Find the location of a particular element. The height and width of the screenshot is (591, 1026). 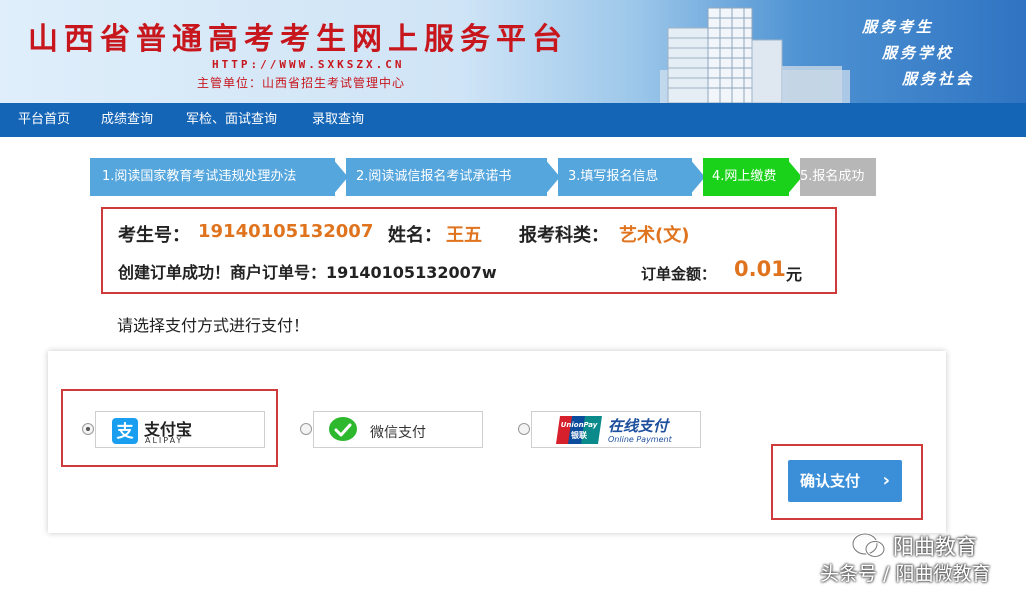

step-1: 1.阅读国家教育考试违规处理办法 is located at coordinates (212, 177).